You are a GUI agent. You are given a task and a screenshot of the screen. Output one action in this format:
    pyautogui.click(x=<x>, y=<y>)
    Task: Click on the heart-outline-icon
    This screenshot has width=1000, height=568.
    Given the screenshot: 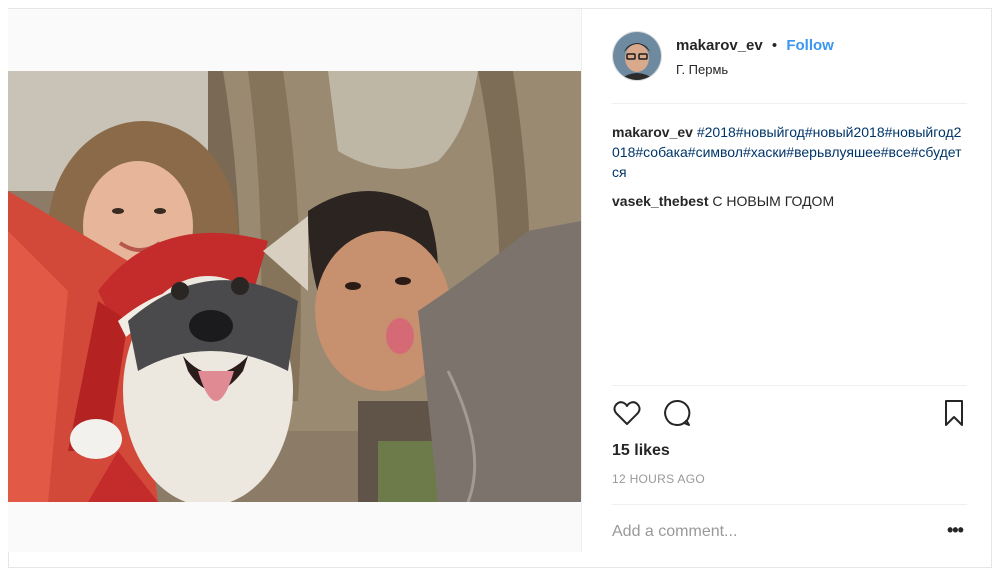 What is the action you would take?
    pyautogui.click(x=627, y=413)
    